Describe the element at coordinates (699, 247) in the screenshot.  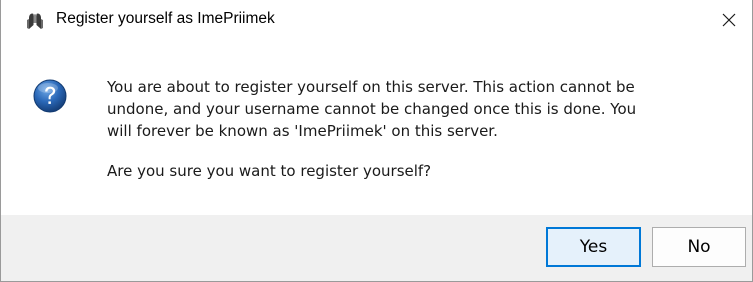
I see `no-button: No` at that location.